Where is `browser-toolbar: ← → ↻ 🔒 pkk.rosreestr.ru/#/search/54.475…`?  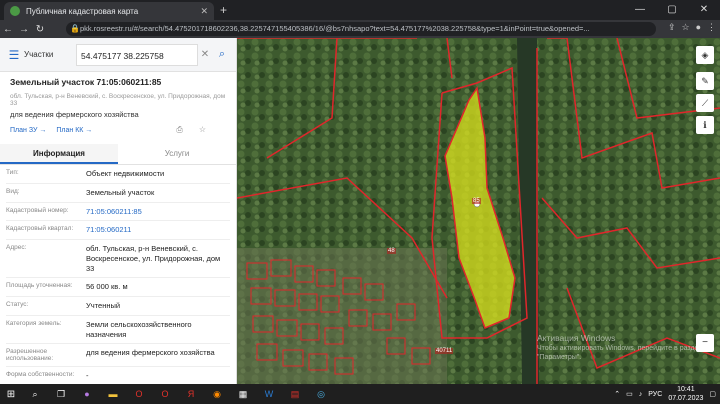
browser-toolbar: ← → ↻ 🔒 pkk.rosreestr.ru/#/search/54.475… is located at coordinates (360, 29).